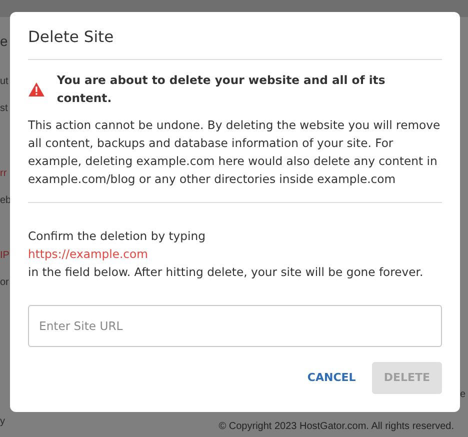 The width and height of the screenshot is (468, 437). I want to click on background-text: ut, so click(4, 82).